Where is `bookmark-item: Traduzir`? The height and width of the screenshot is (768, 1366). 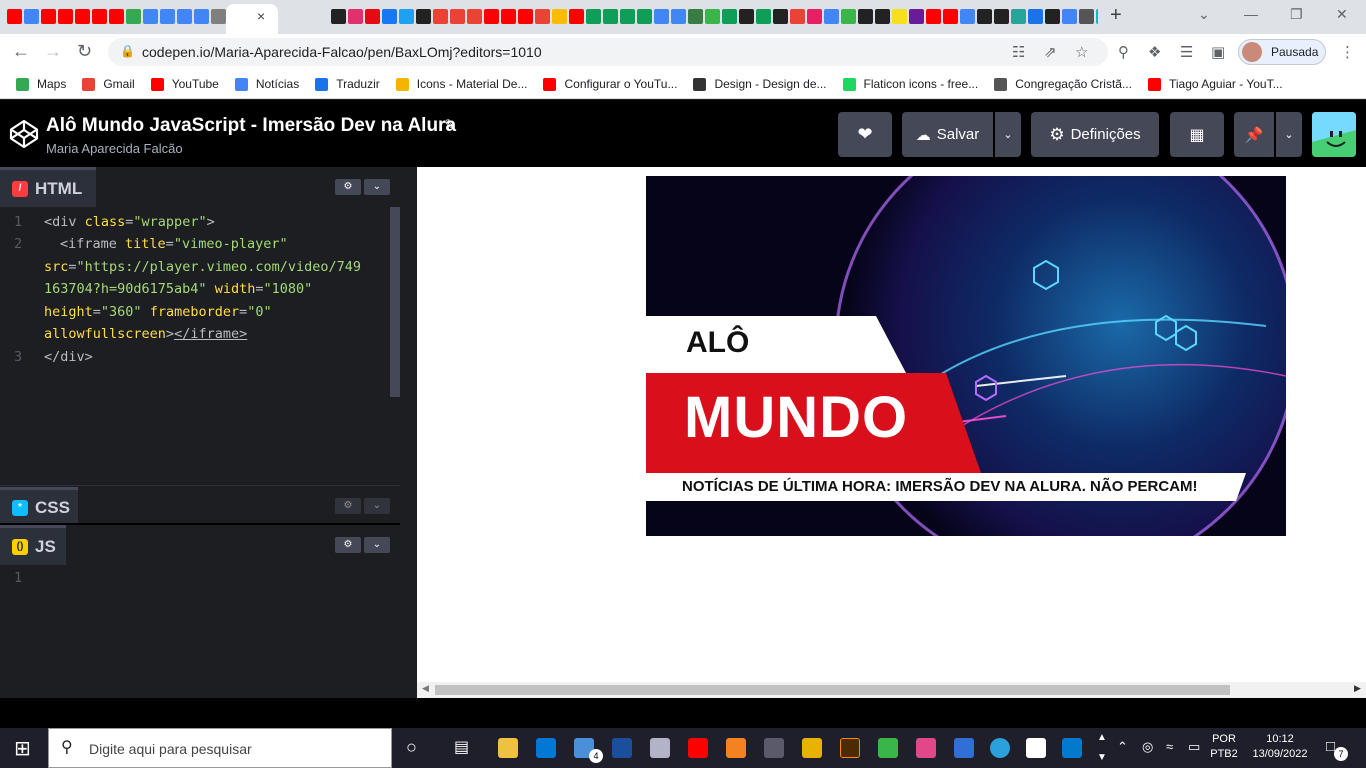 bookmark-item: Traduzir is located at coordinates (347, 84).